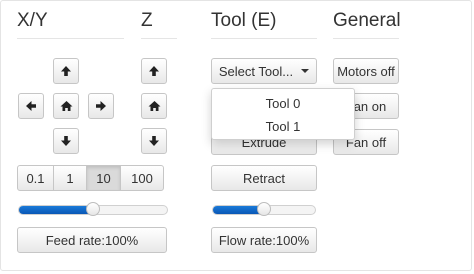 The width and height of the screenshot is (474, 274). I want to click on feed-rate-slider-handle, so click(93, 209).